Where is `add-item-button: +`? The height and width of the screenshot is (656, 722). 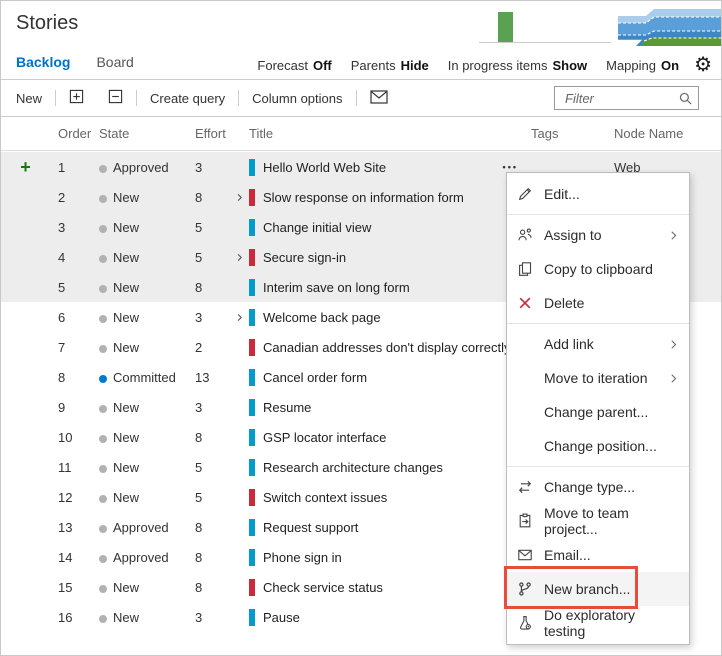 add-item-button: + is located at coordinates (25, 167).